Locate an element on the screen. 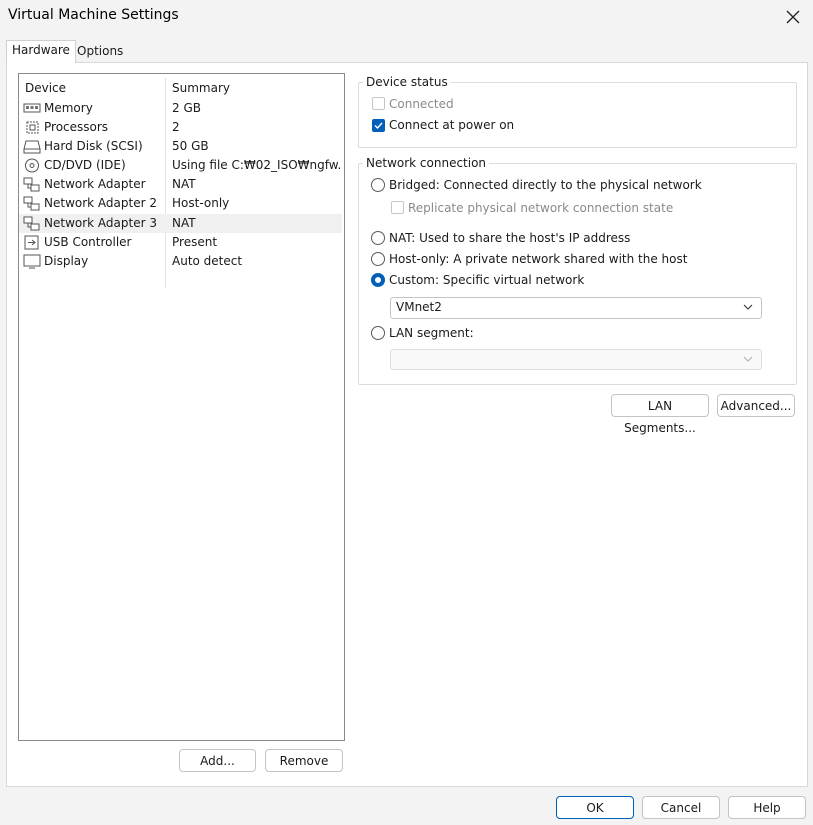 This screenshot has height=825, width=813. bridged-radio is located at coordinates (378, 185).